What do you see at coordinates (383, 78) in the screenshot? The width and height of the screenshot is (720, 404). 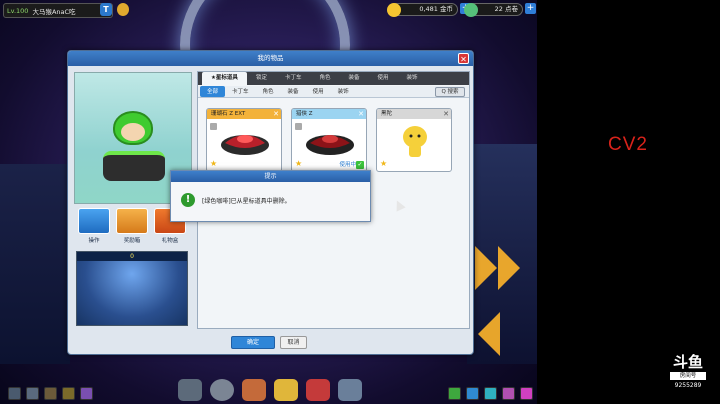 I see `tab-usable: 使用` at bounding box center [383, 78].